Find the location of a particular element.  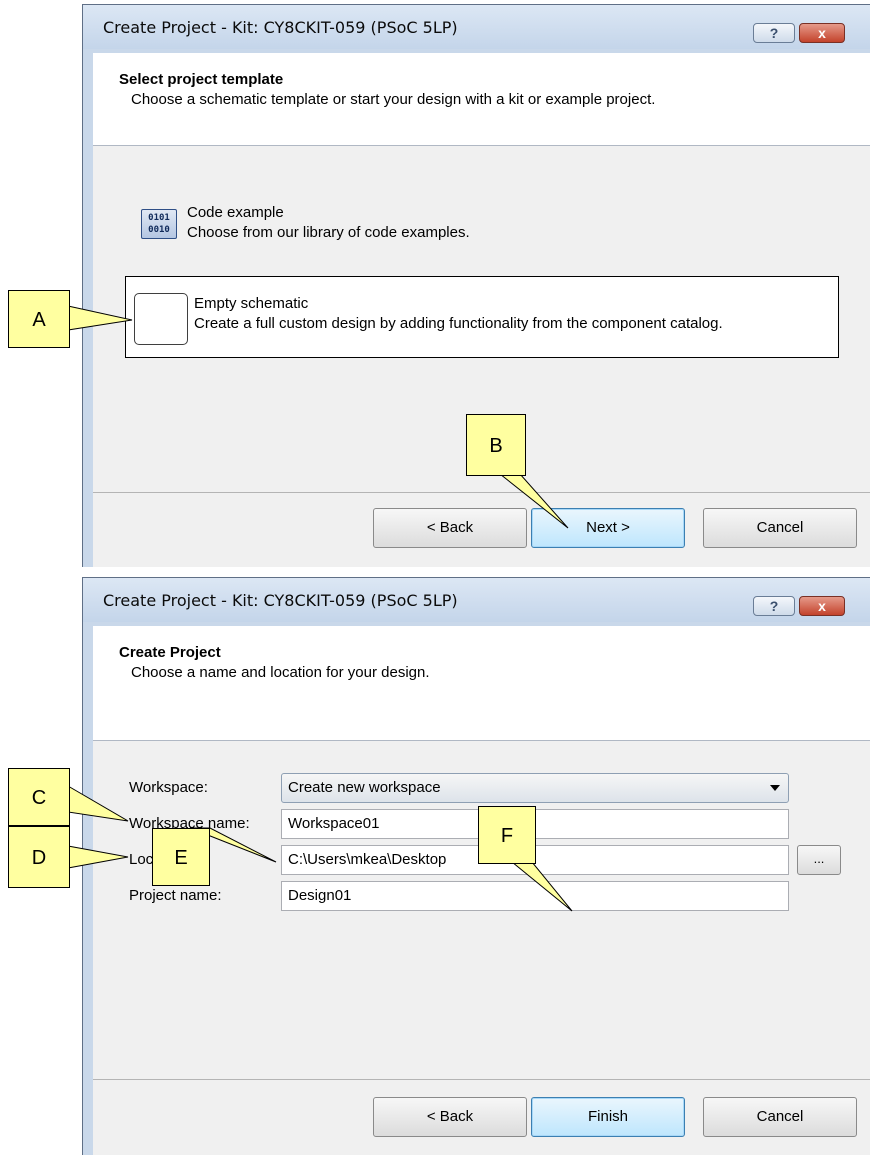

next-button: Next > is located at coordinates (608, 528).